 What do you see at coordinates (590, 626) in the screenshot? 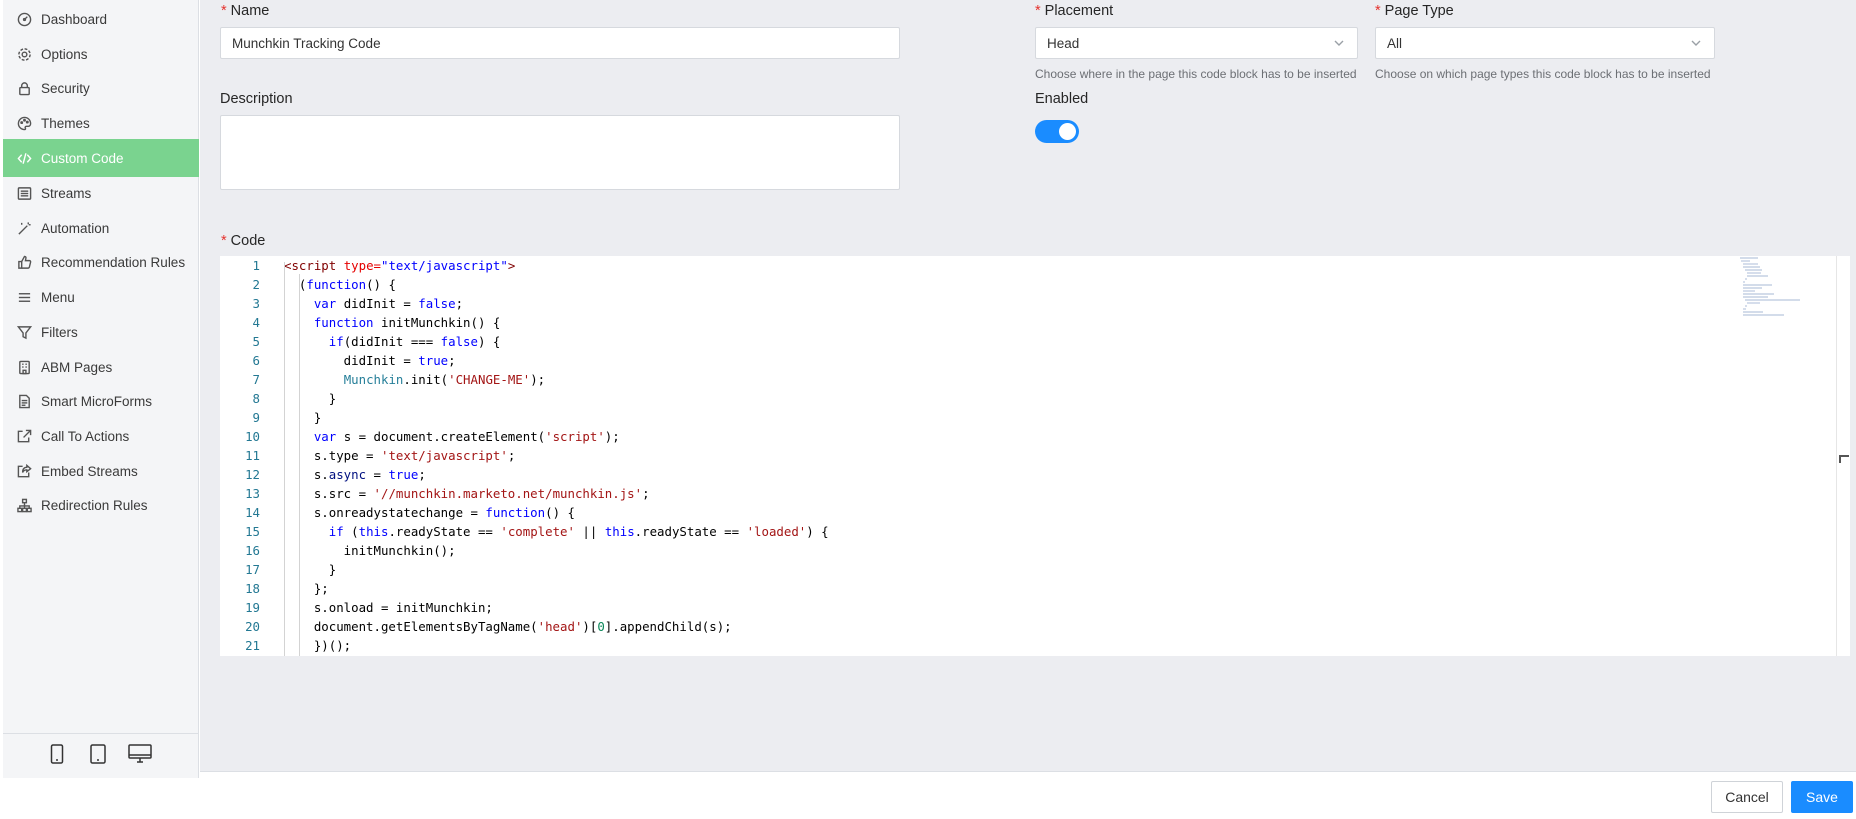
I see `code-token: )[` at bounding box center [590, 626].